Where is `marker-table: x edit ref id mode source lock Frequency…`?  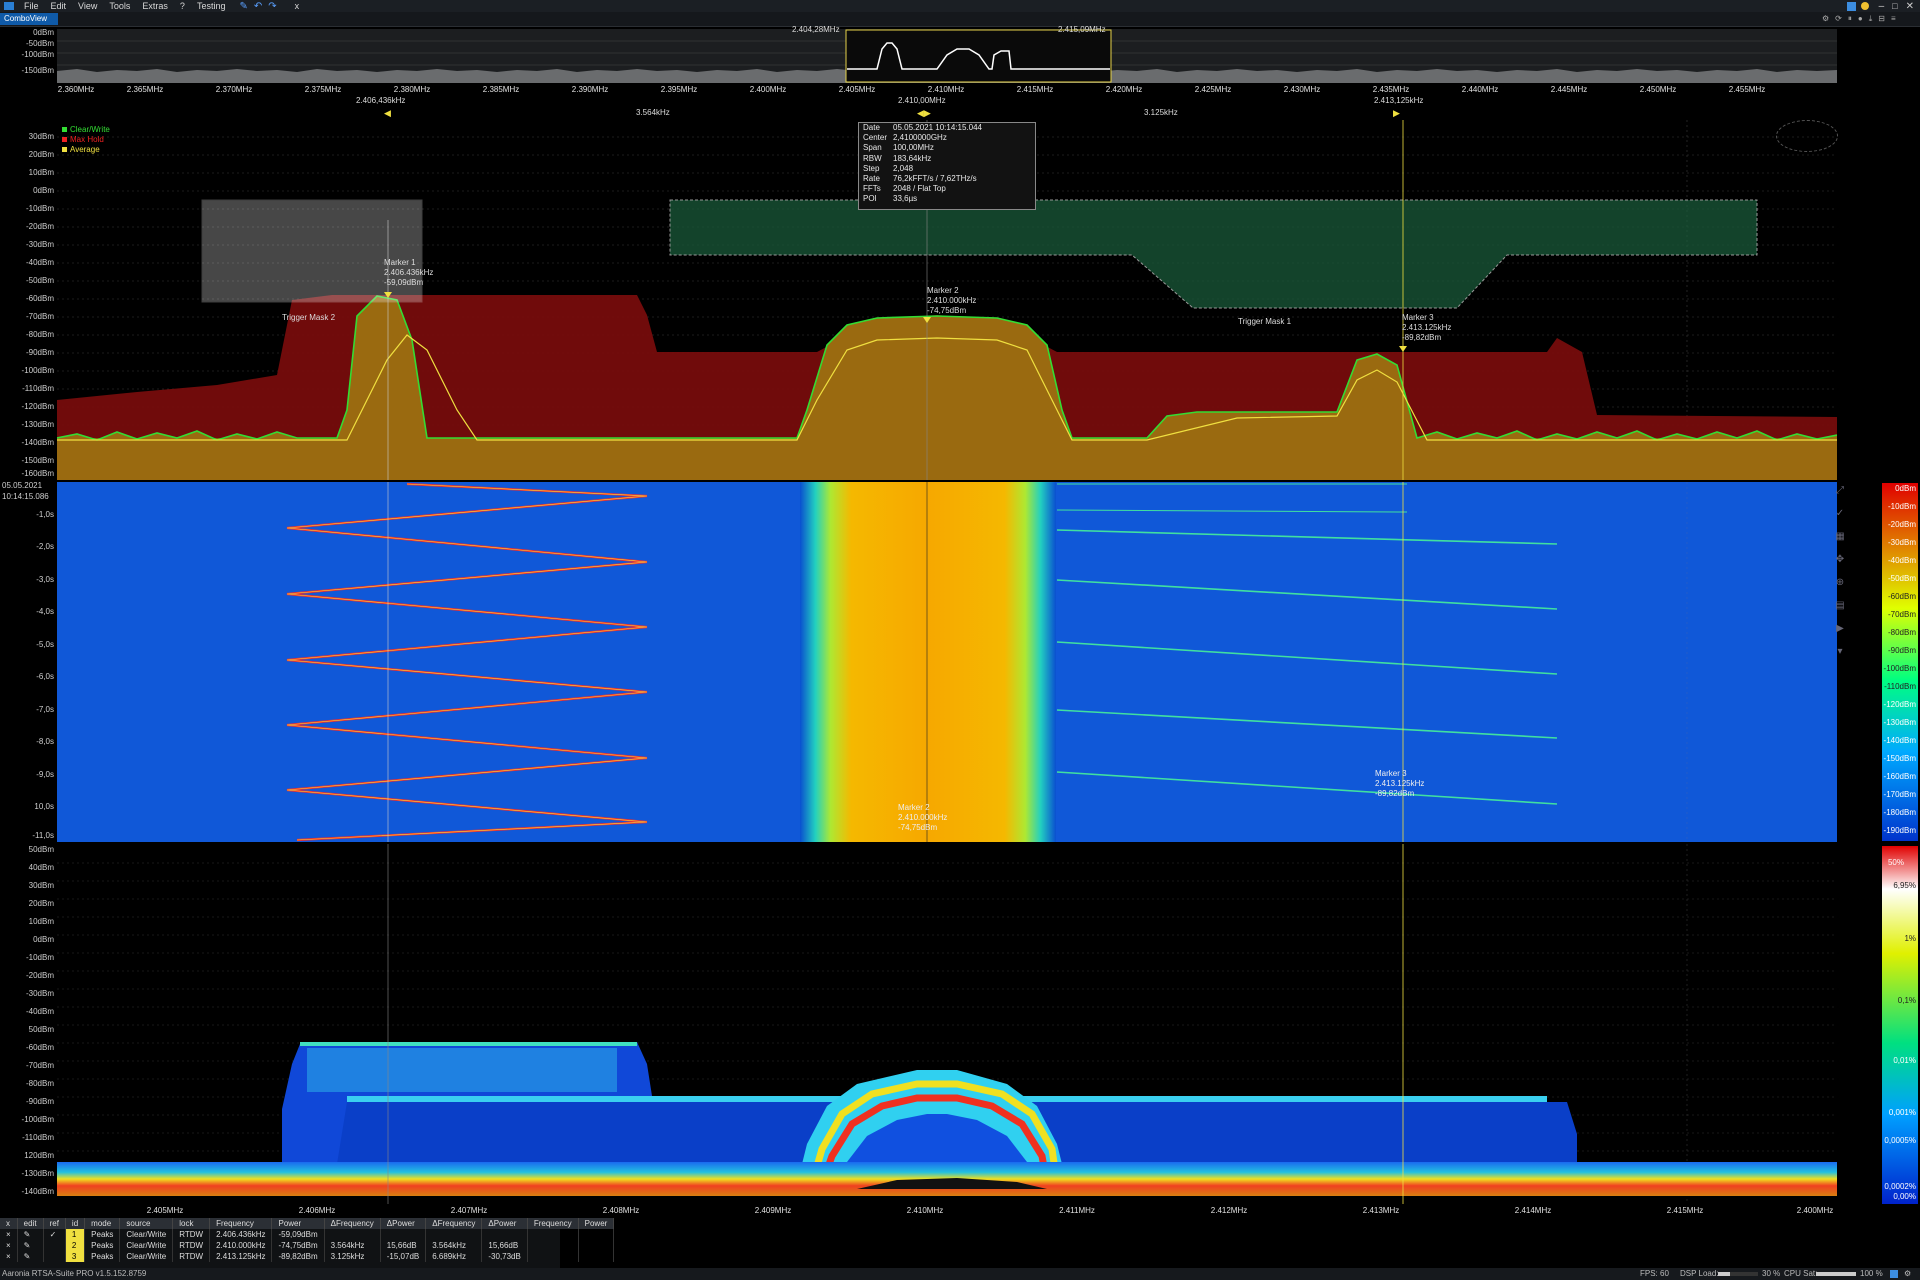
marker-table: x edit ref id mode source lock Frequency… is located at coordinates (307, 1243).